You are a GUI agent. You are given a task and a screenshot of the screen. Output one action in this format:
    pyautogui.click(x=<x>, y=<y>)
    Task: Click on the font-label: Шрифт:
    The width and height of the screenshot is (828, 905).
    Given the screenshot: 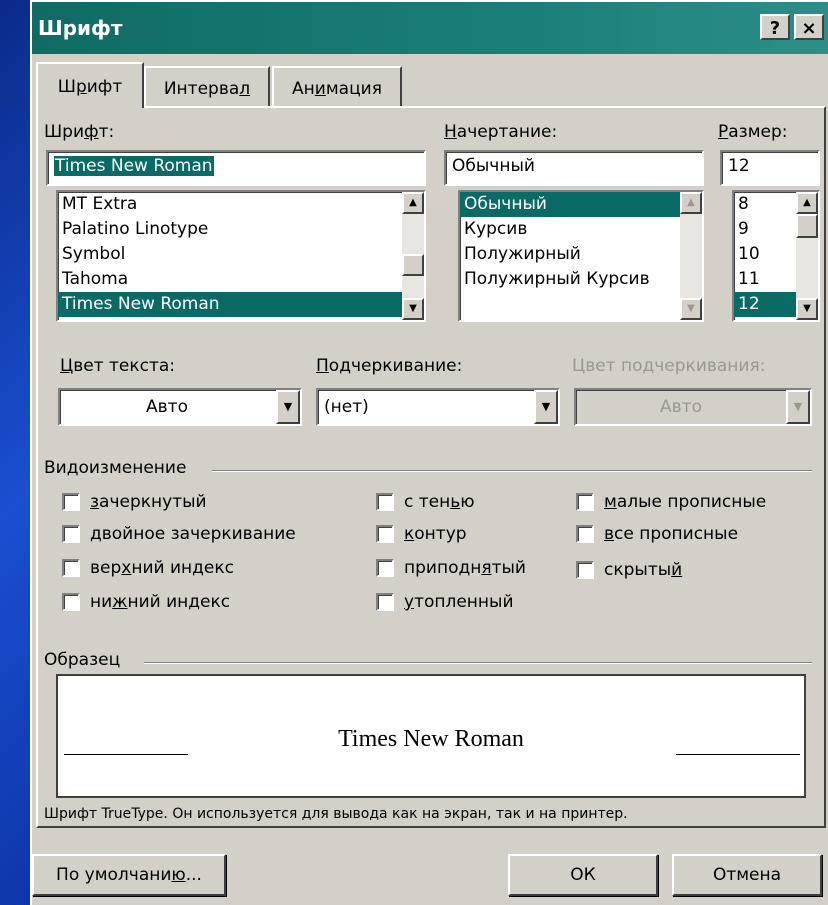 What is the action you would take?
    pyautogui.click(x=79, y=132)
    